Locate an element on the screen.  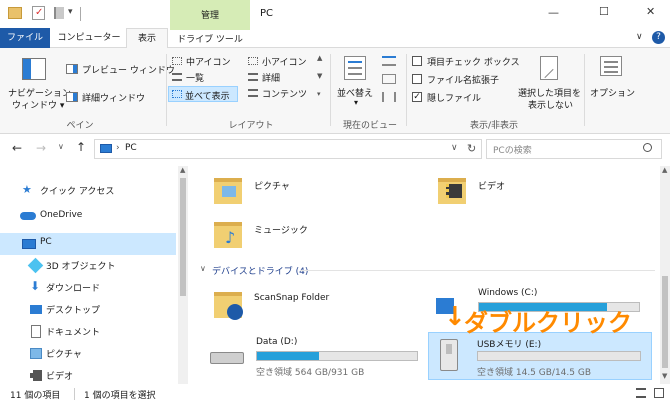
scansnap-label: ScanSnap Folder is located at coordinates (292, 298).